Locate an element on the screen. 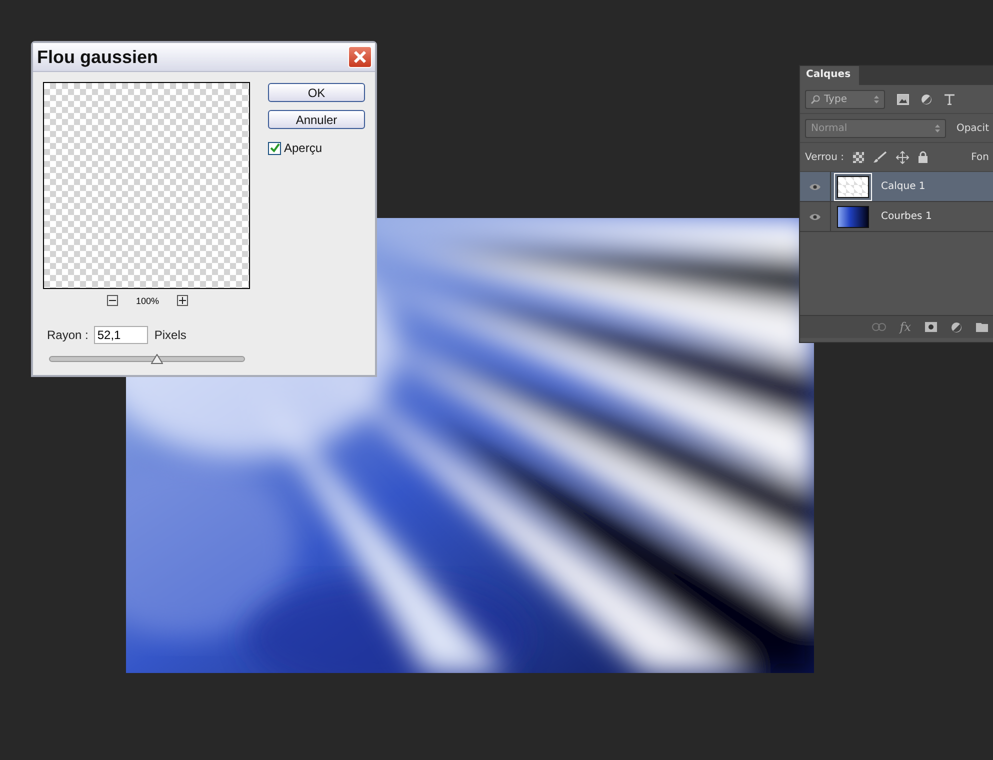 This screenshot has width=993, height=760. zoom-in-button is located at coordinates (182, 300).